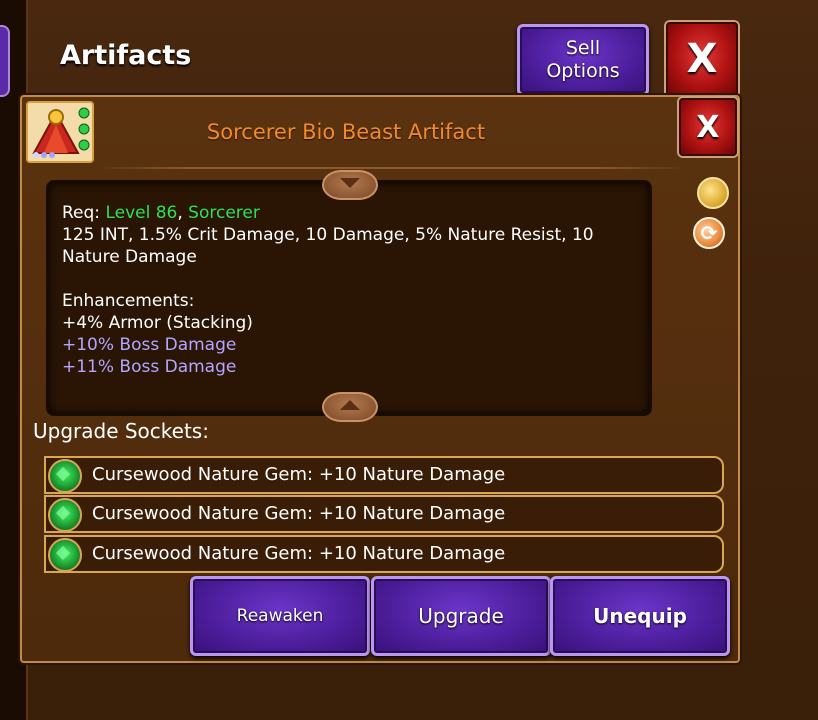 The height and width of the screenshot is (720, 818). What do you see at coordinates (149, 345) in the screenshot?
I see `enhancement-line-highlight: +10% Boss Damage` at bounding box center [149, 345].